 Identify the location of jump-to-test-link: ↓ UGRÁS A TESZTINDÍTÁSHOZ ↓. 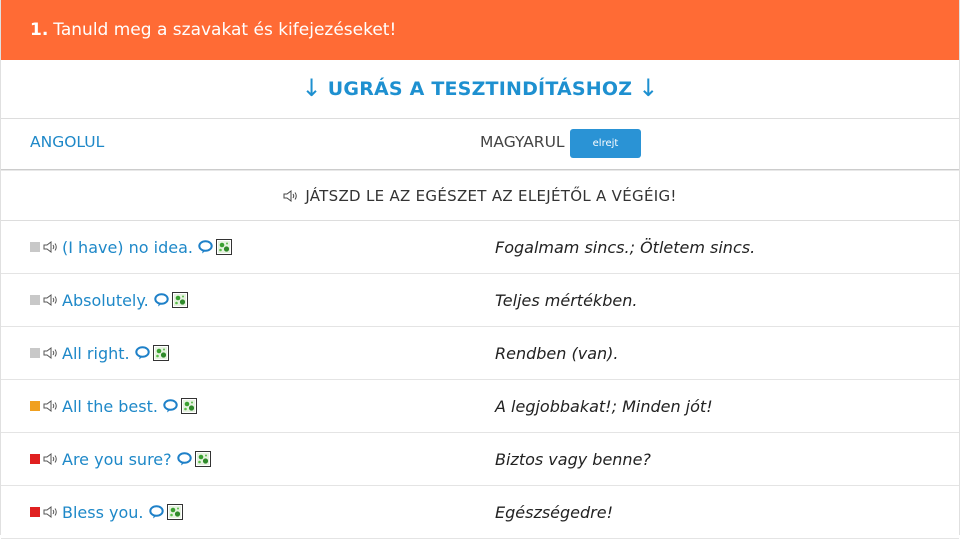
(480, 89).